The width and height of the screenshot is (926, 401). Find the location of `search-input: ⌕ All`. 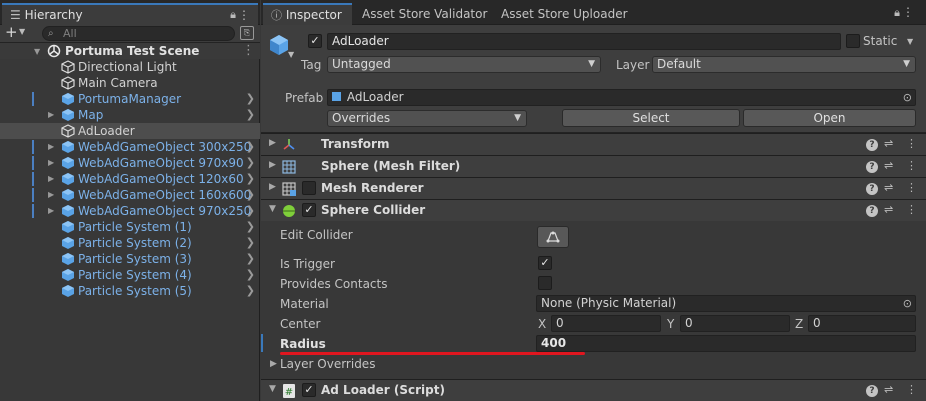

search-input: ⌕ All is located at coordinates (138, 33).